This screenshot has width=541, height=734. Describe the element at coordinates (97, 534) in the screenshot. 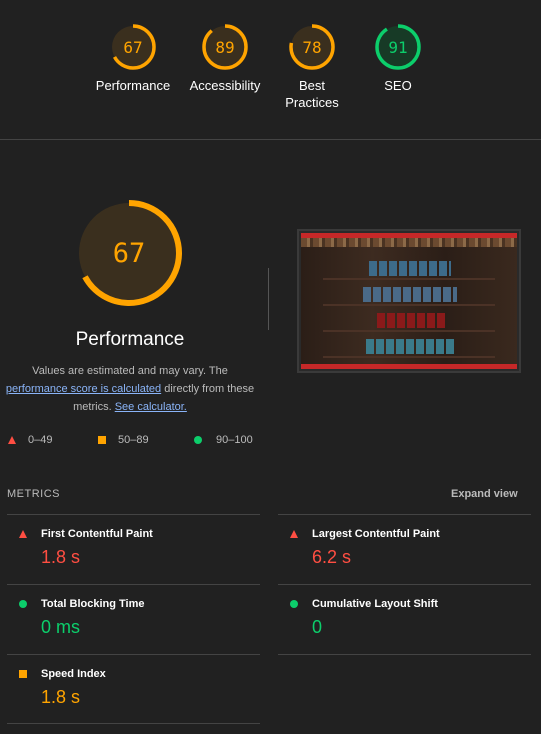

I see `metric-label: First Contentful Paint` at that location.